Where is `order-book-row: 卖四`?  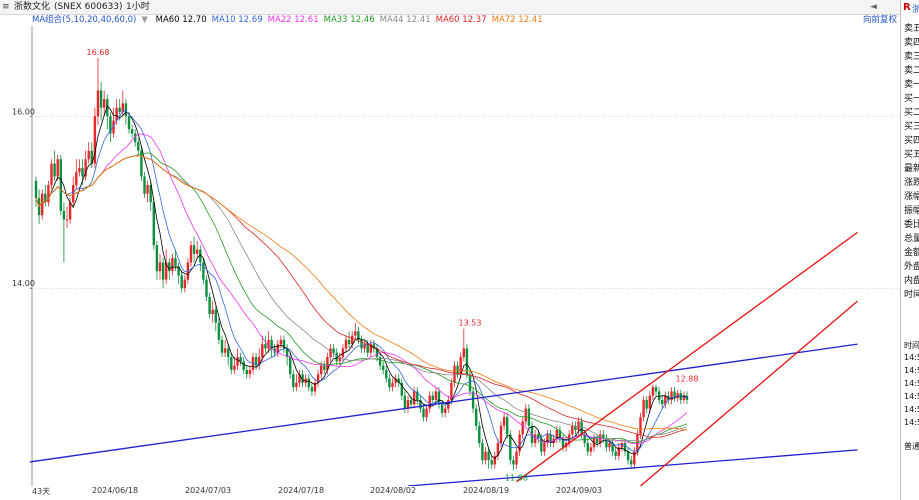
order-book-row: 卖四 is located at coordinates (911, 43).